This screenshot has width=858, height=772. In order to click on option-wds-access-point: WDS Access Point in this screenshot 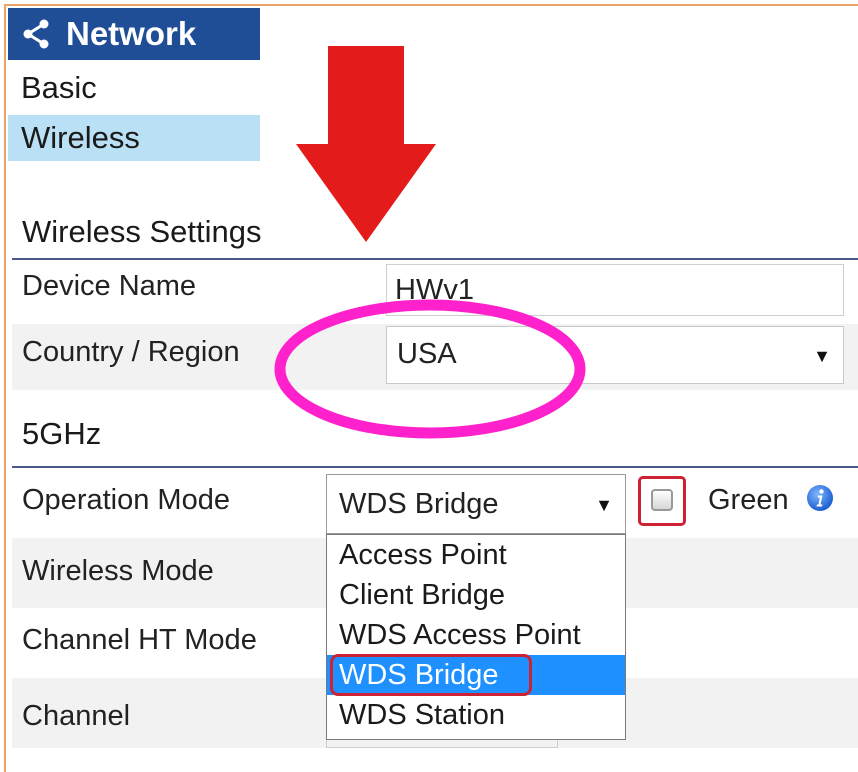, I will do `click(476, 635)`.